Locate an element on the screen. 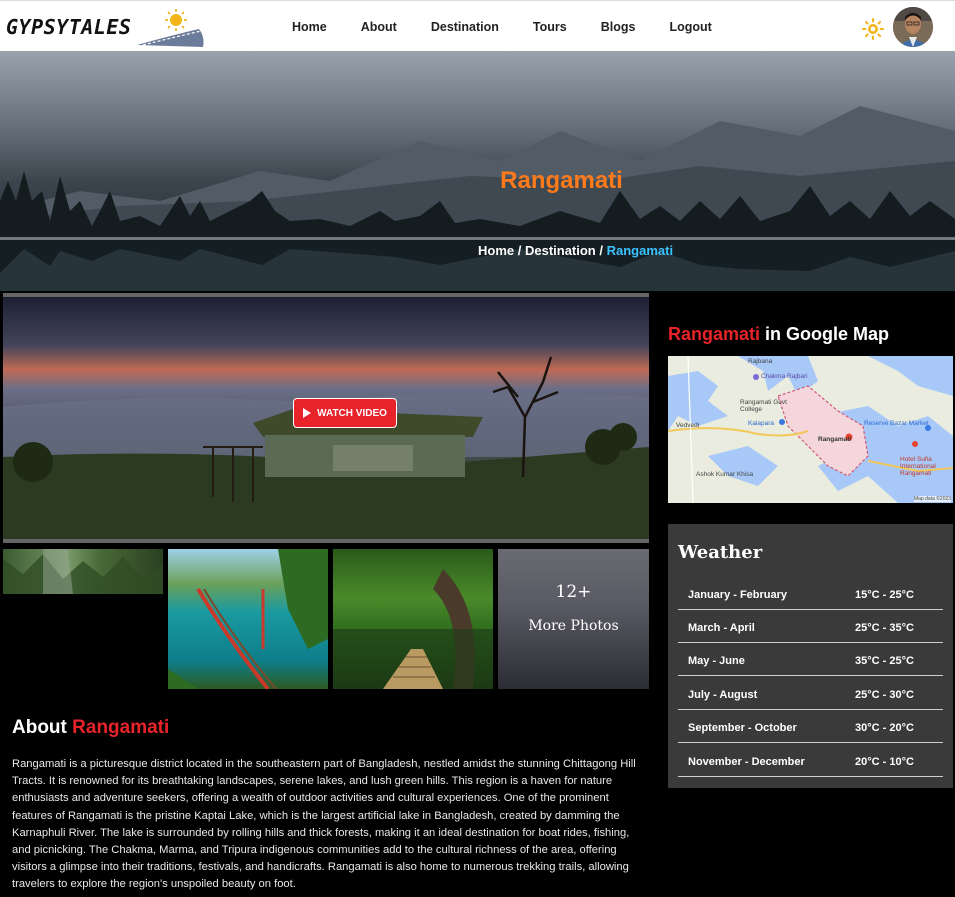 This screenshot has width=955, height=897. nav-blogs: Blogs is located at coordinates (618, 27).